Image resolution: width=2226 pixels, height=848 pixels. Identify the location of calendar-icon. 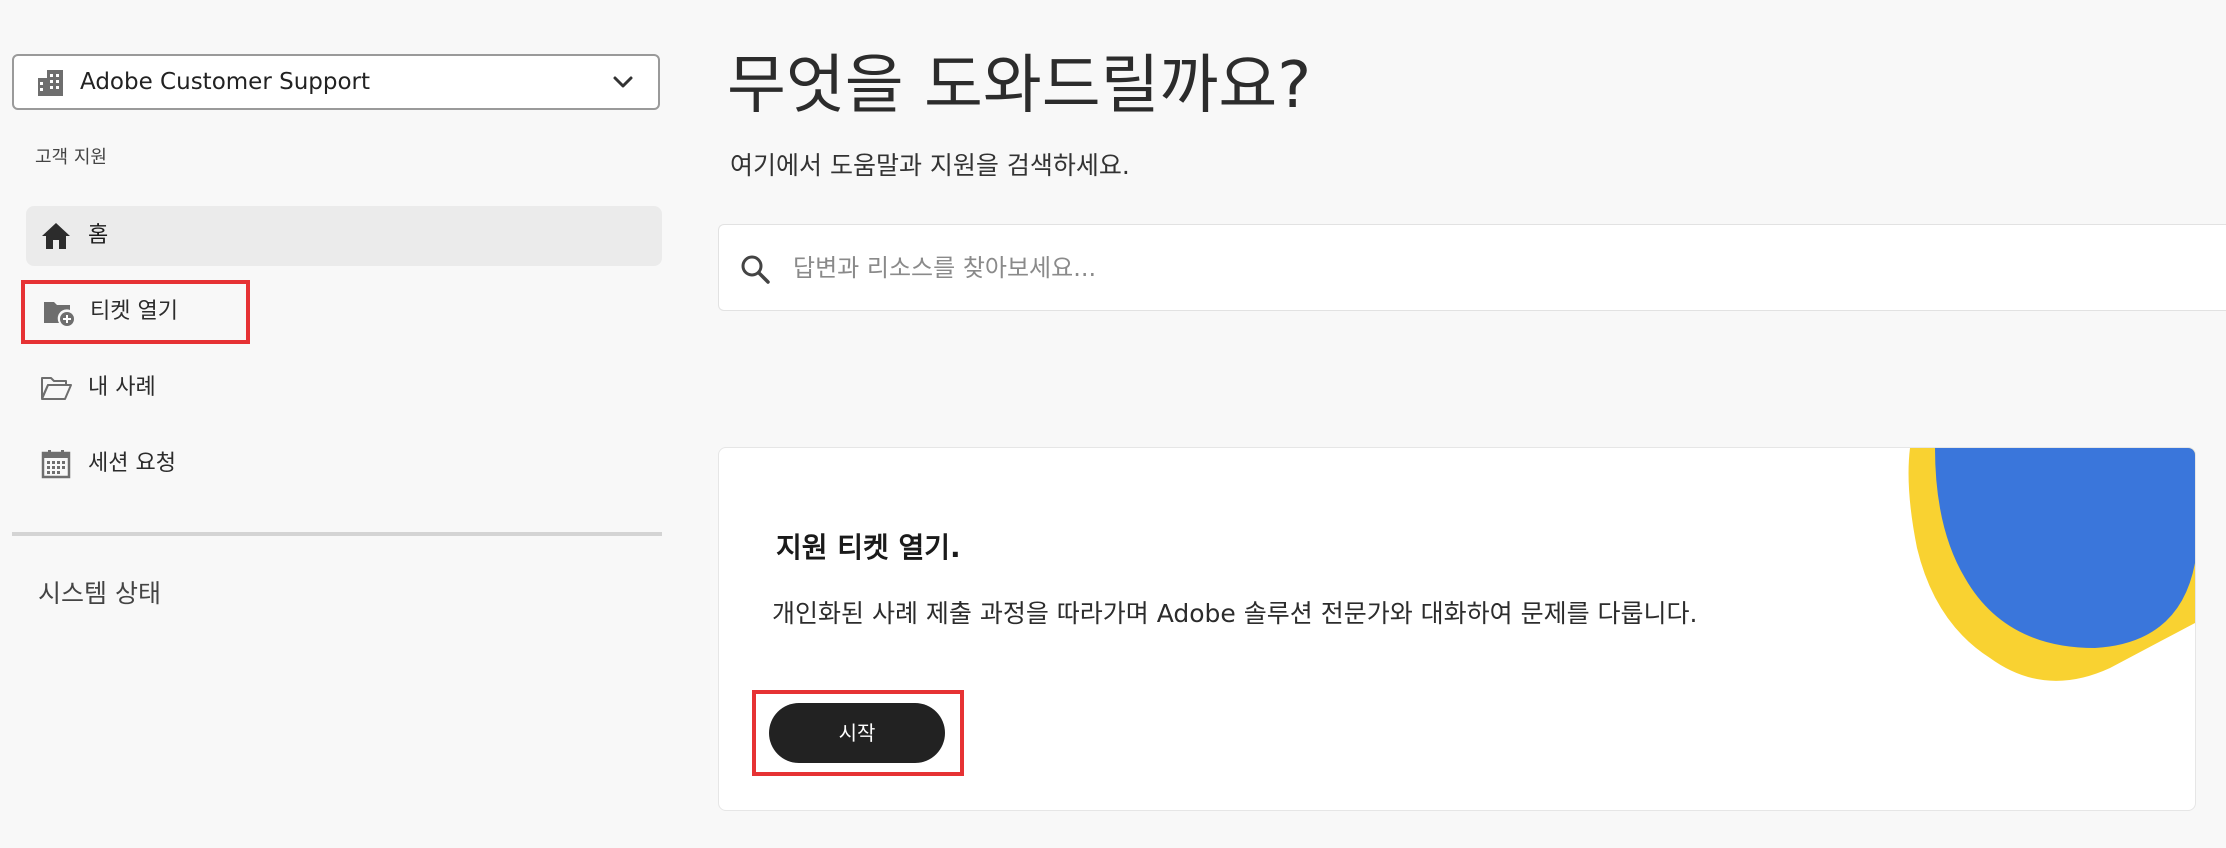
(56, 464).